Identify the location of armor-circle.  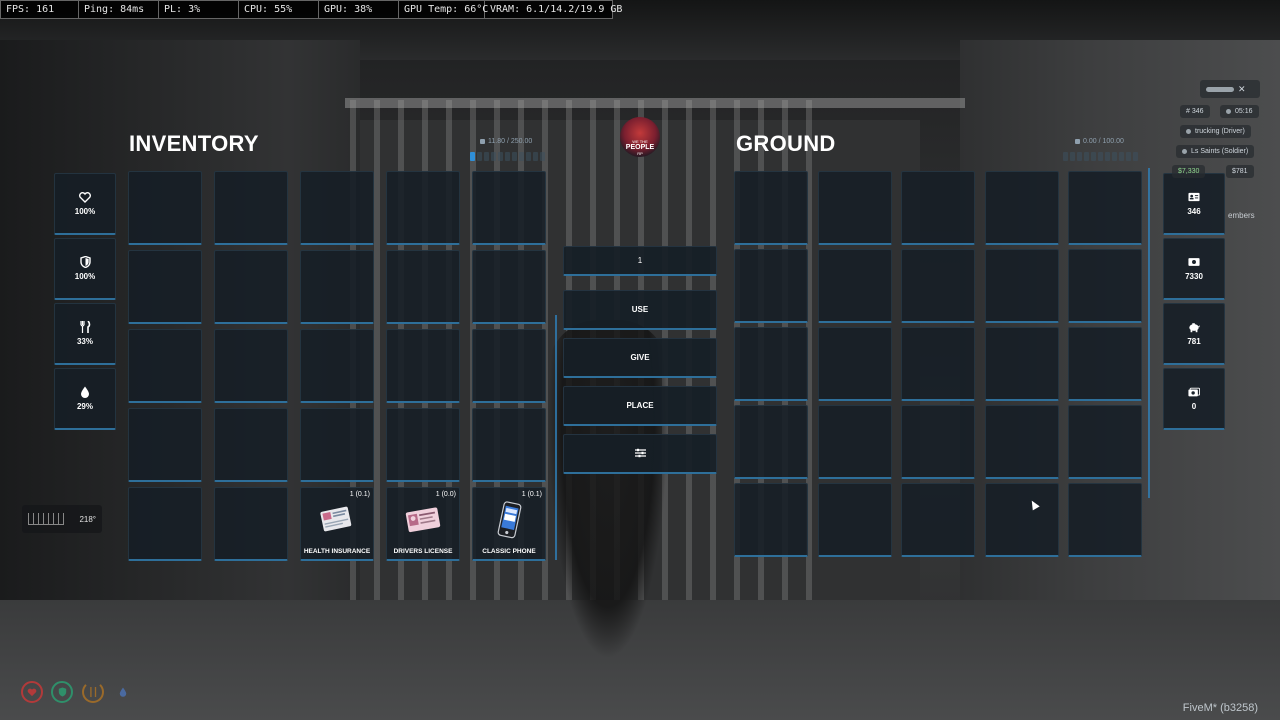
(62, 692).